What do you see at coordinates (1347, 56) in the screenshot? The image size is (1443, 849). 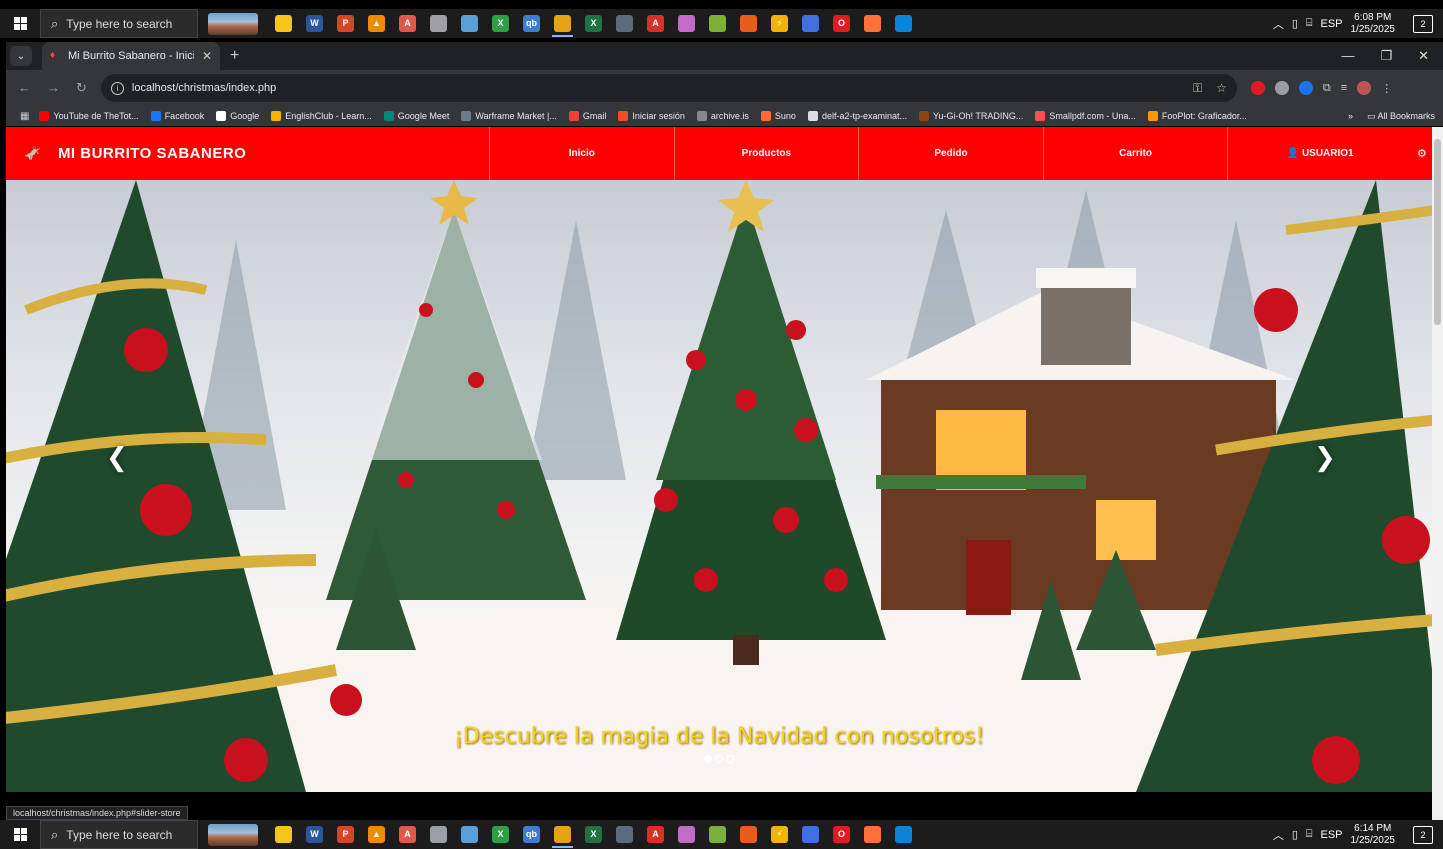 I see `minimize-icon: —` at bounding box center [1347, 56].